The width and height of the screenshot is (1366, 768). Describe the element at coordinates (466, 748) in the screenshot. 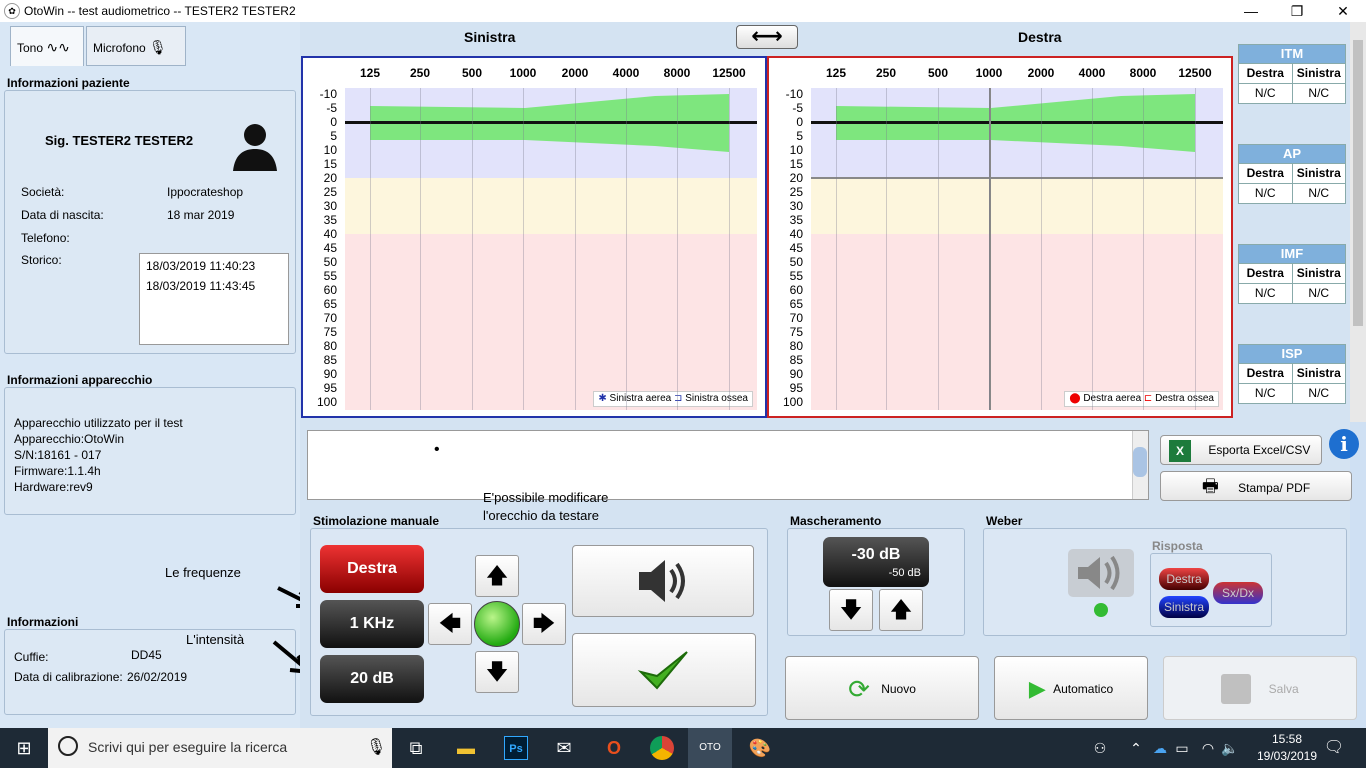

I see `file-explorer-icon: ▬` at that location.